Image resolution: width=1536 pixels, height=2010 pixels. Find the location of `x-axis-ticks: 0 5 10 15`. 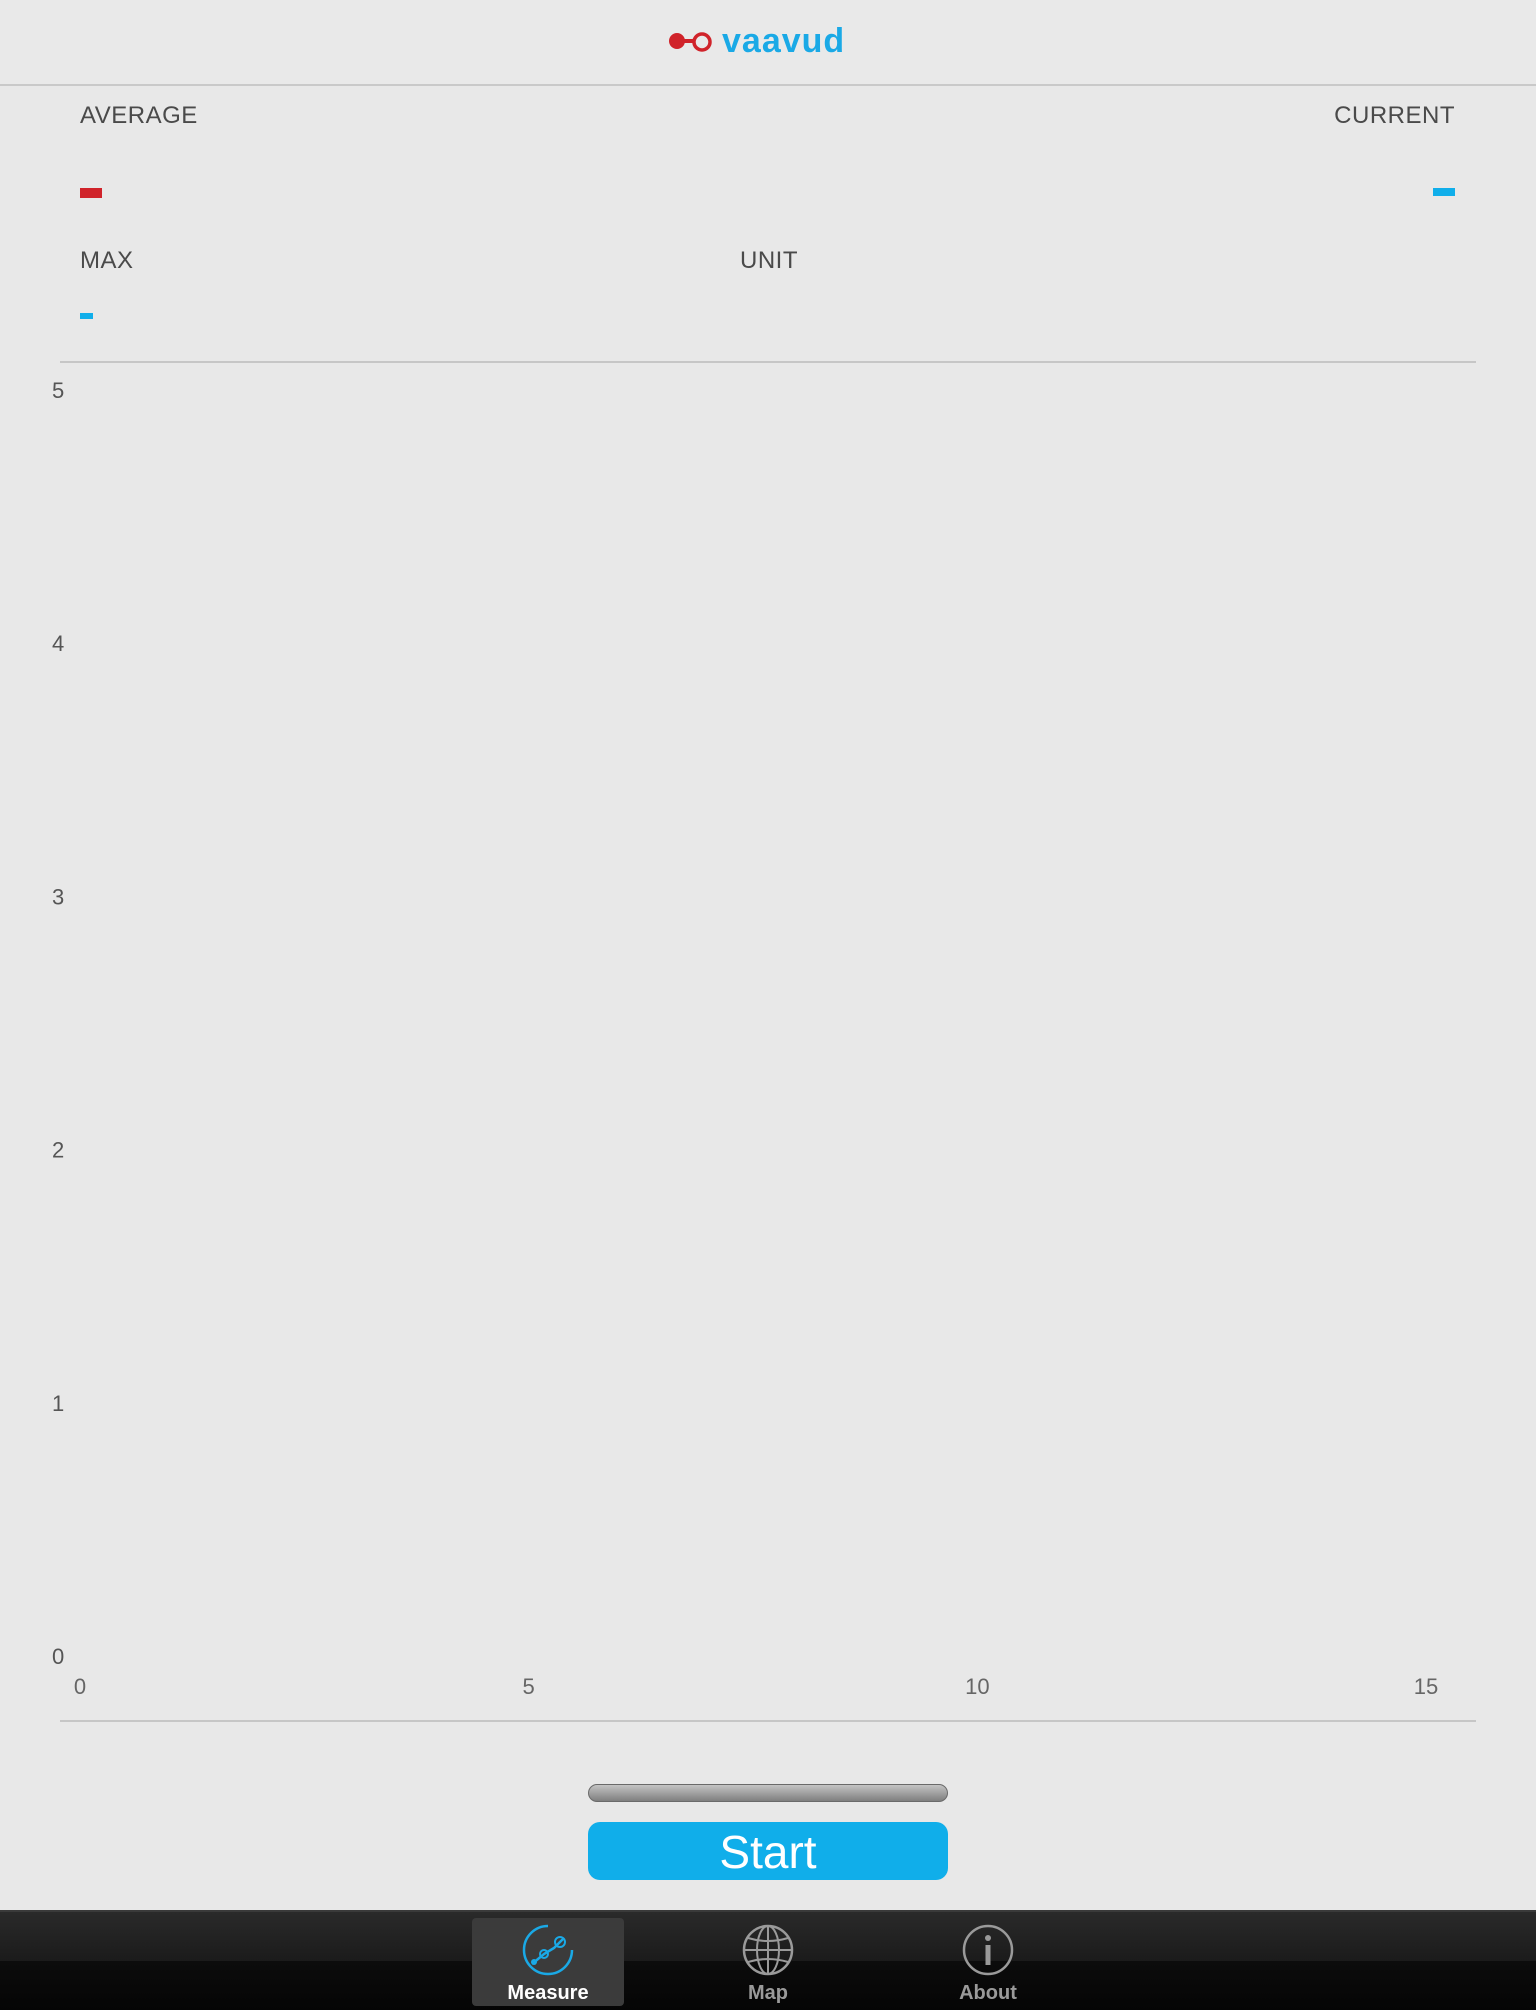

x-axis-ticks: 0 5 10 15 is located at coordinates (756, 1686).